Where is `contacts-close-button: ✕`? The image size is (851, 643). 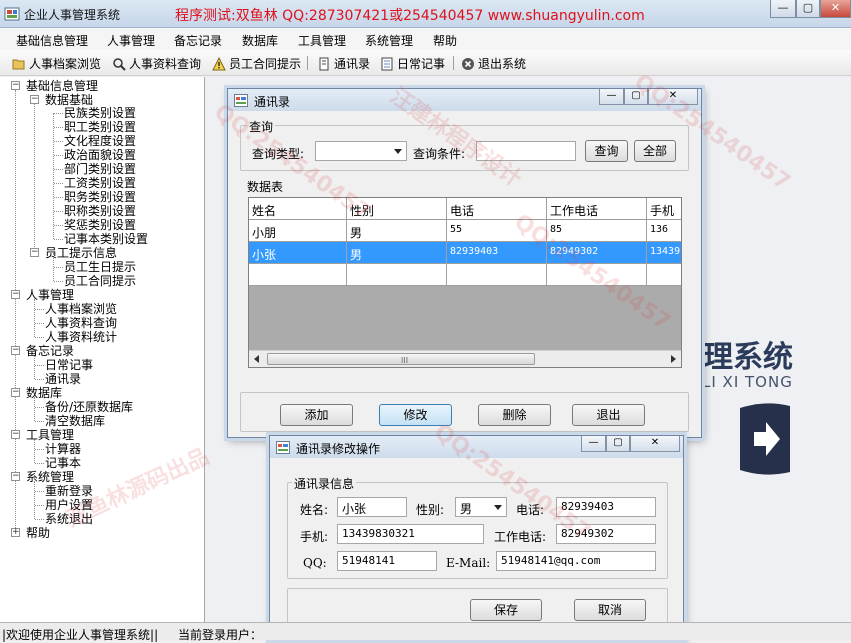
contacts-close-button: ✕ is located at coordinates (673, 97).